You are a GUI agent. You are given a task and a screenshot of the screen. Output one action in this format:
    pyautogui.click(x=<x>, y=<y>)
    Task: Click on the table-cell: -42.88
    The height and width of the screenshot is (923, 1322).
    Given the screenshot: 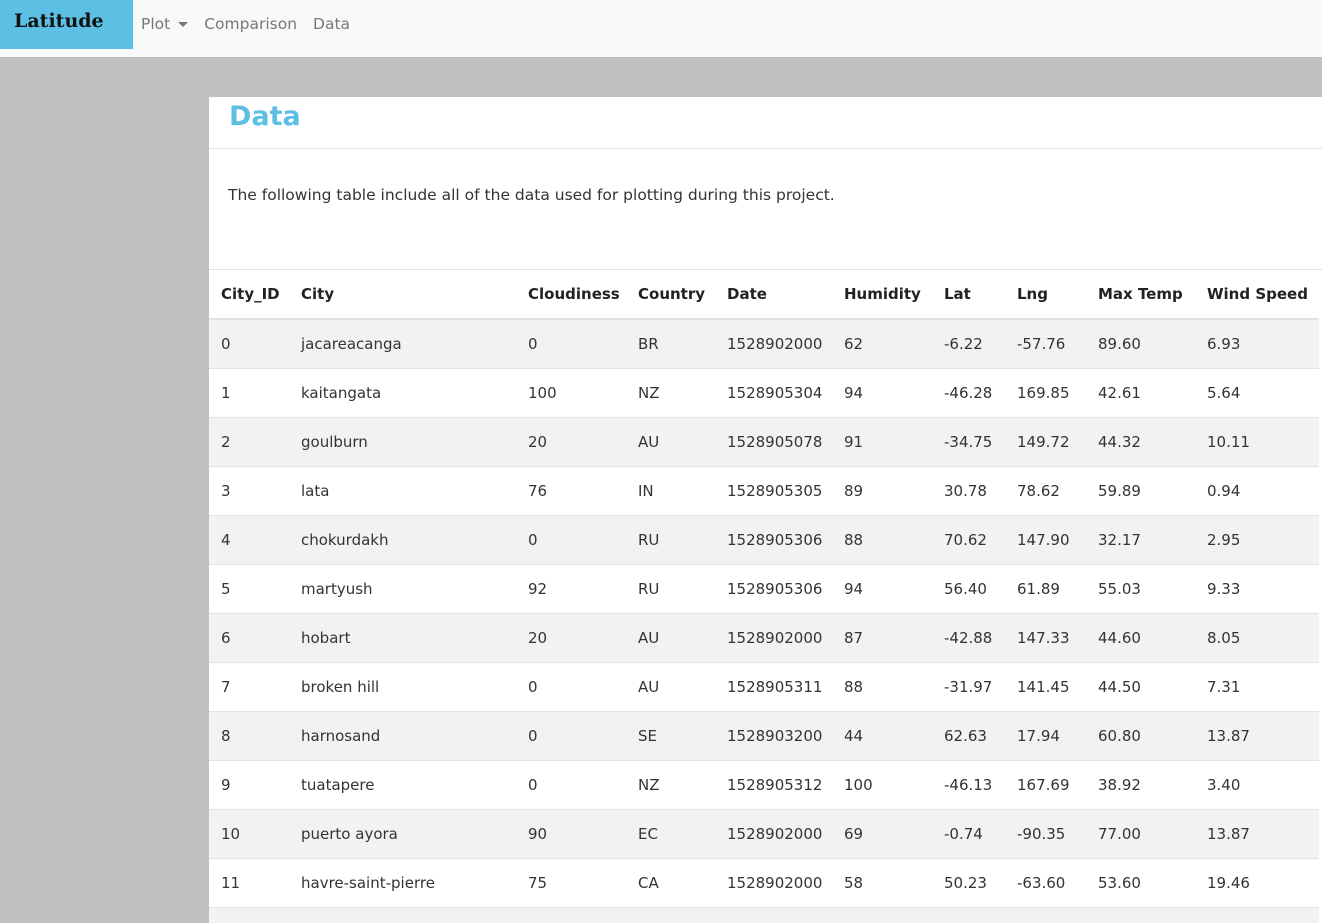 What is the action you would take?
    pyautogui.click(x=968, y=638)
    